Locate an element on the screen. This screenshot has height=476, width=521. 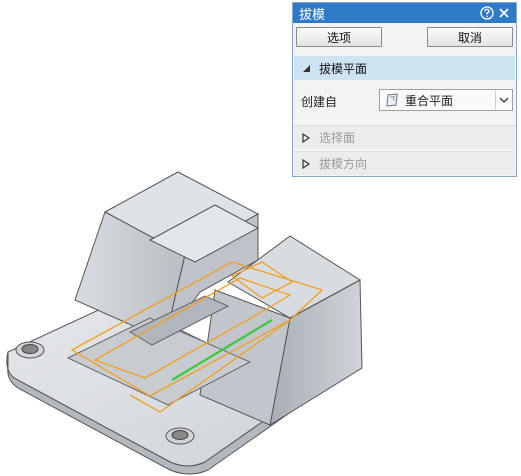
group-select-face: 选择面 is located at coordinates (404, 137).